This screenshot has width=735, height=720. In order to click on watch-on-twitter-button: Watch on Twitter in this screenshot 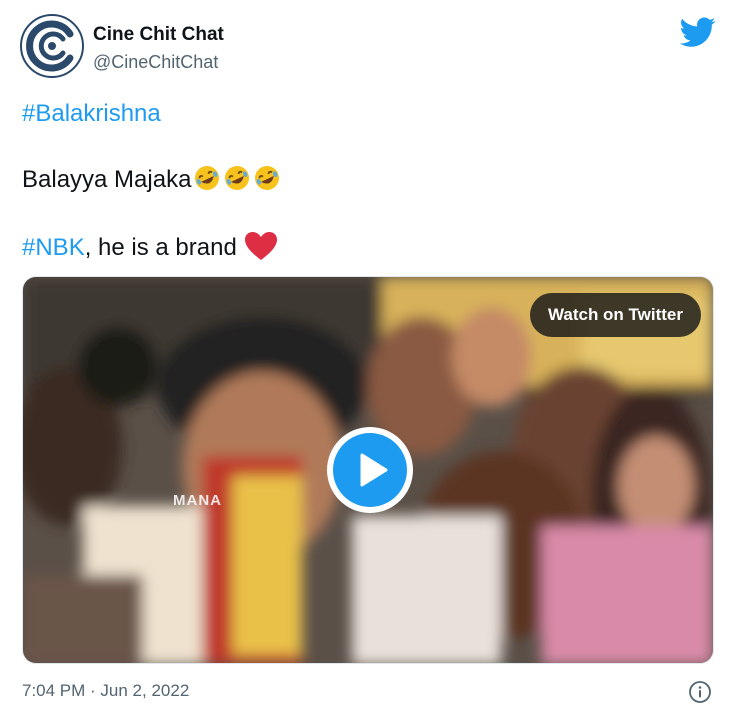, I will do `click(615, 315)`.